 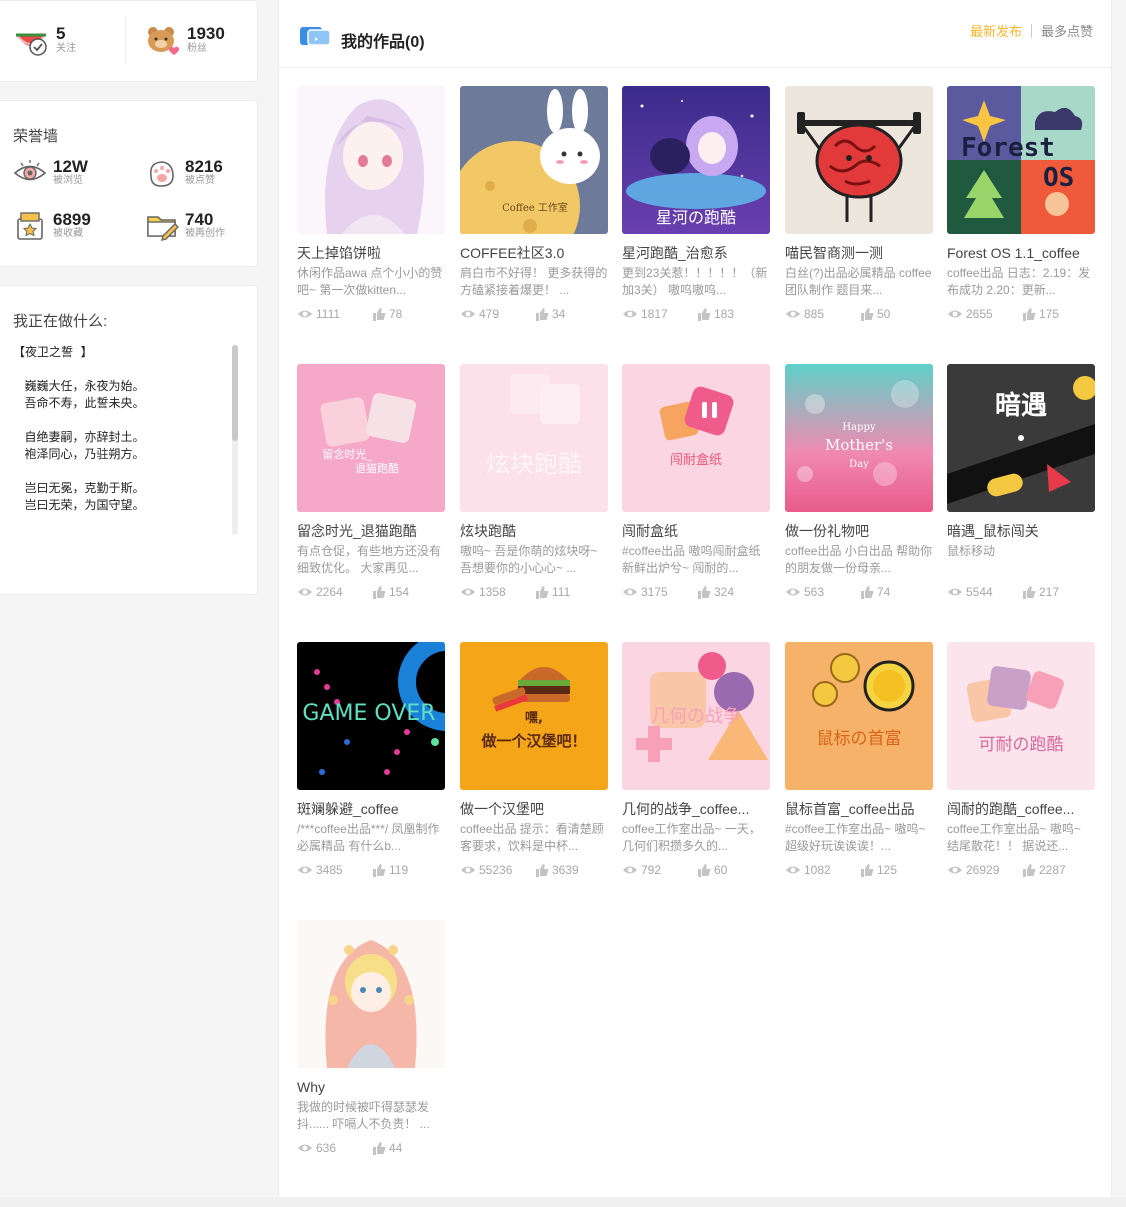 I want to click on work-title: 斑斓躲避_coffee, so click(x=371, y=809).